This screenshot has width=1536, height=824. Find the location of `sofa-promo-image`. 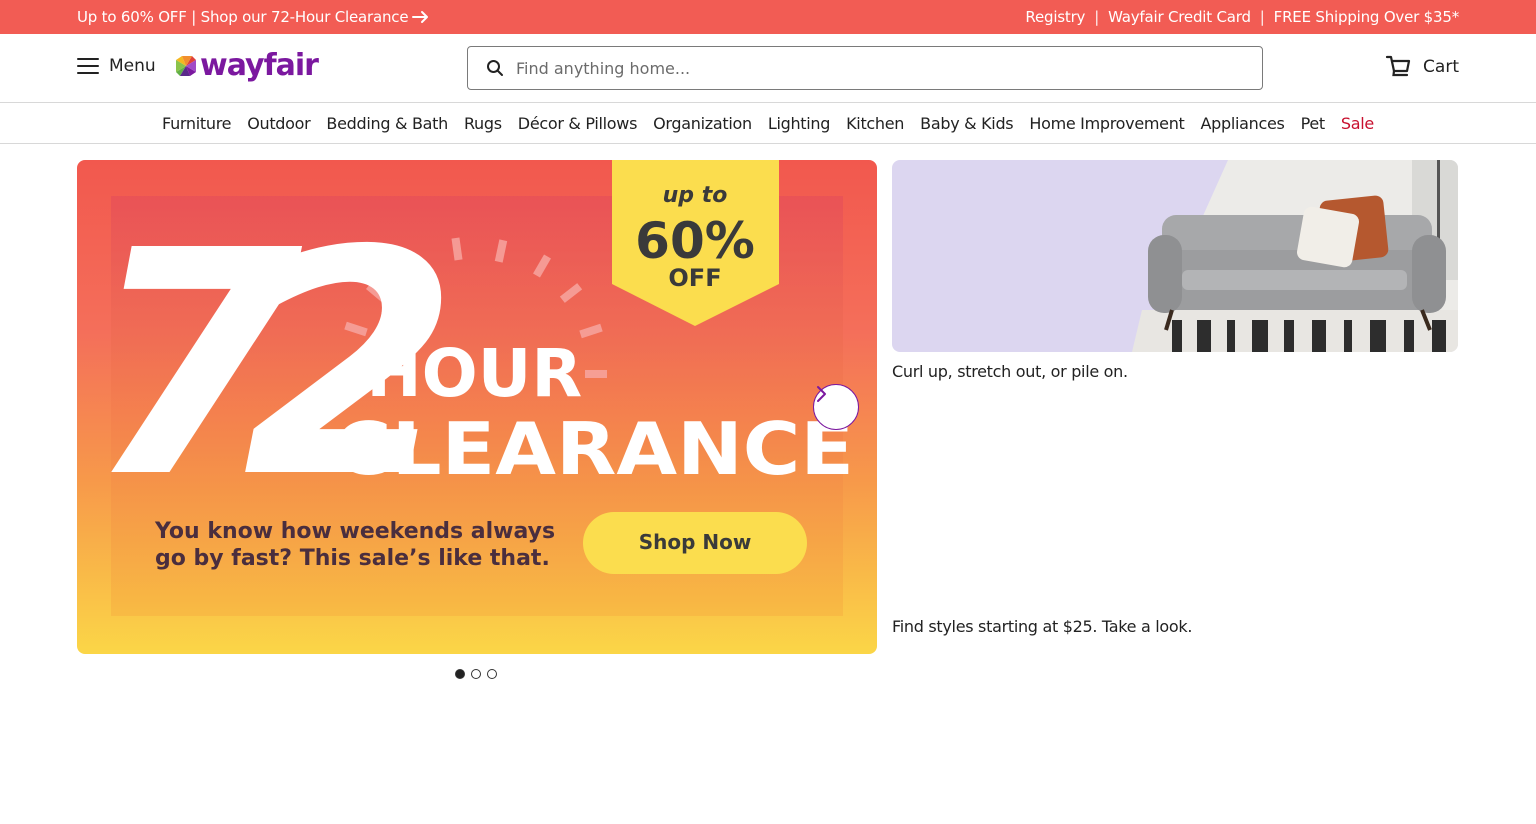

sofa-promo-image is located at coordinates (1175, 256).